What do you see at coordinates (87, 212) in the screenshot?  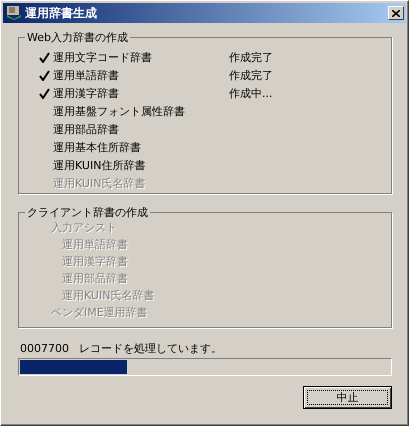 I see `group-title: クライアント辞書の作成` at bounding box center [87, 212].